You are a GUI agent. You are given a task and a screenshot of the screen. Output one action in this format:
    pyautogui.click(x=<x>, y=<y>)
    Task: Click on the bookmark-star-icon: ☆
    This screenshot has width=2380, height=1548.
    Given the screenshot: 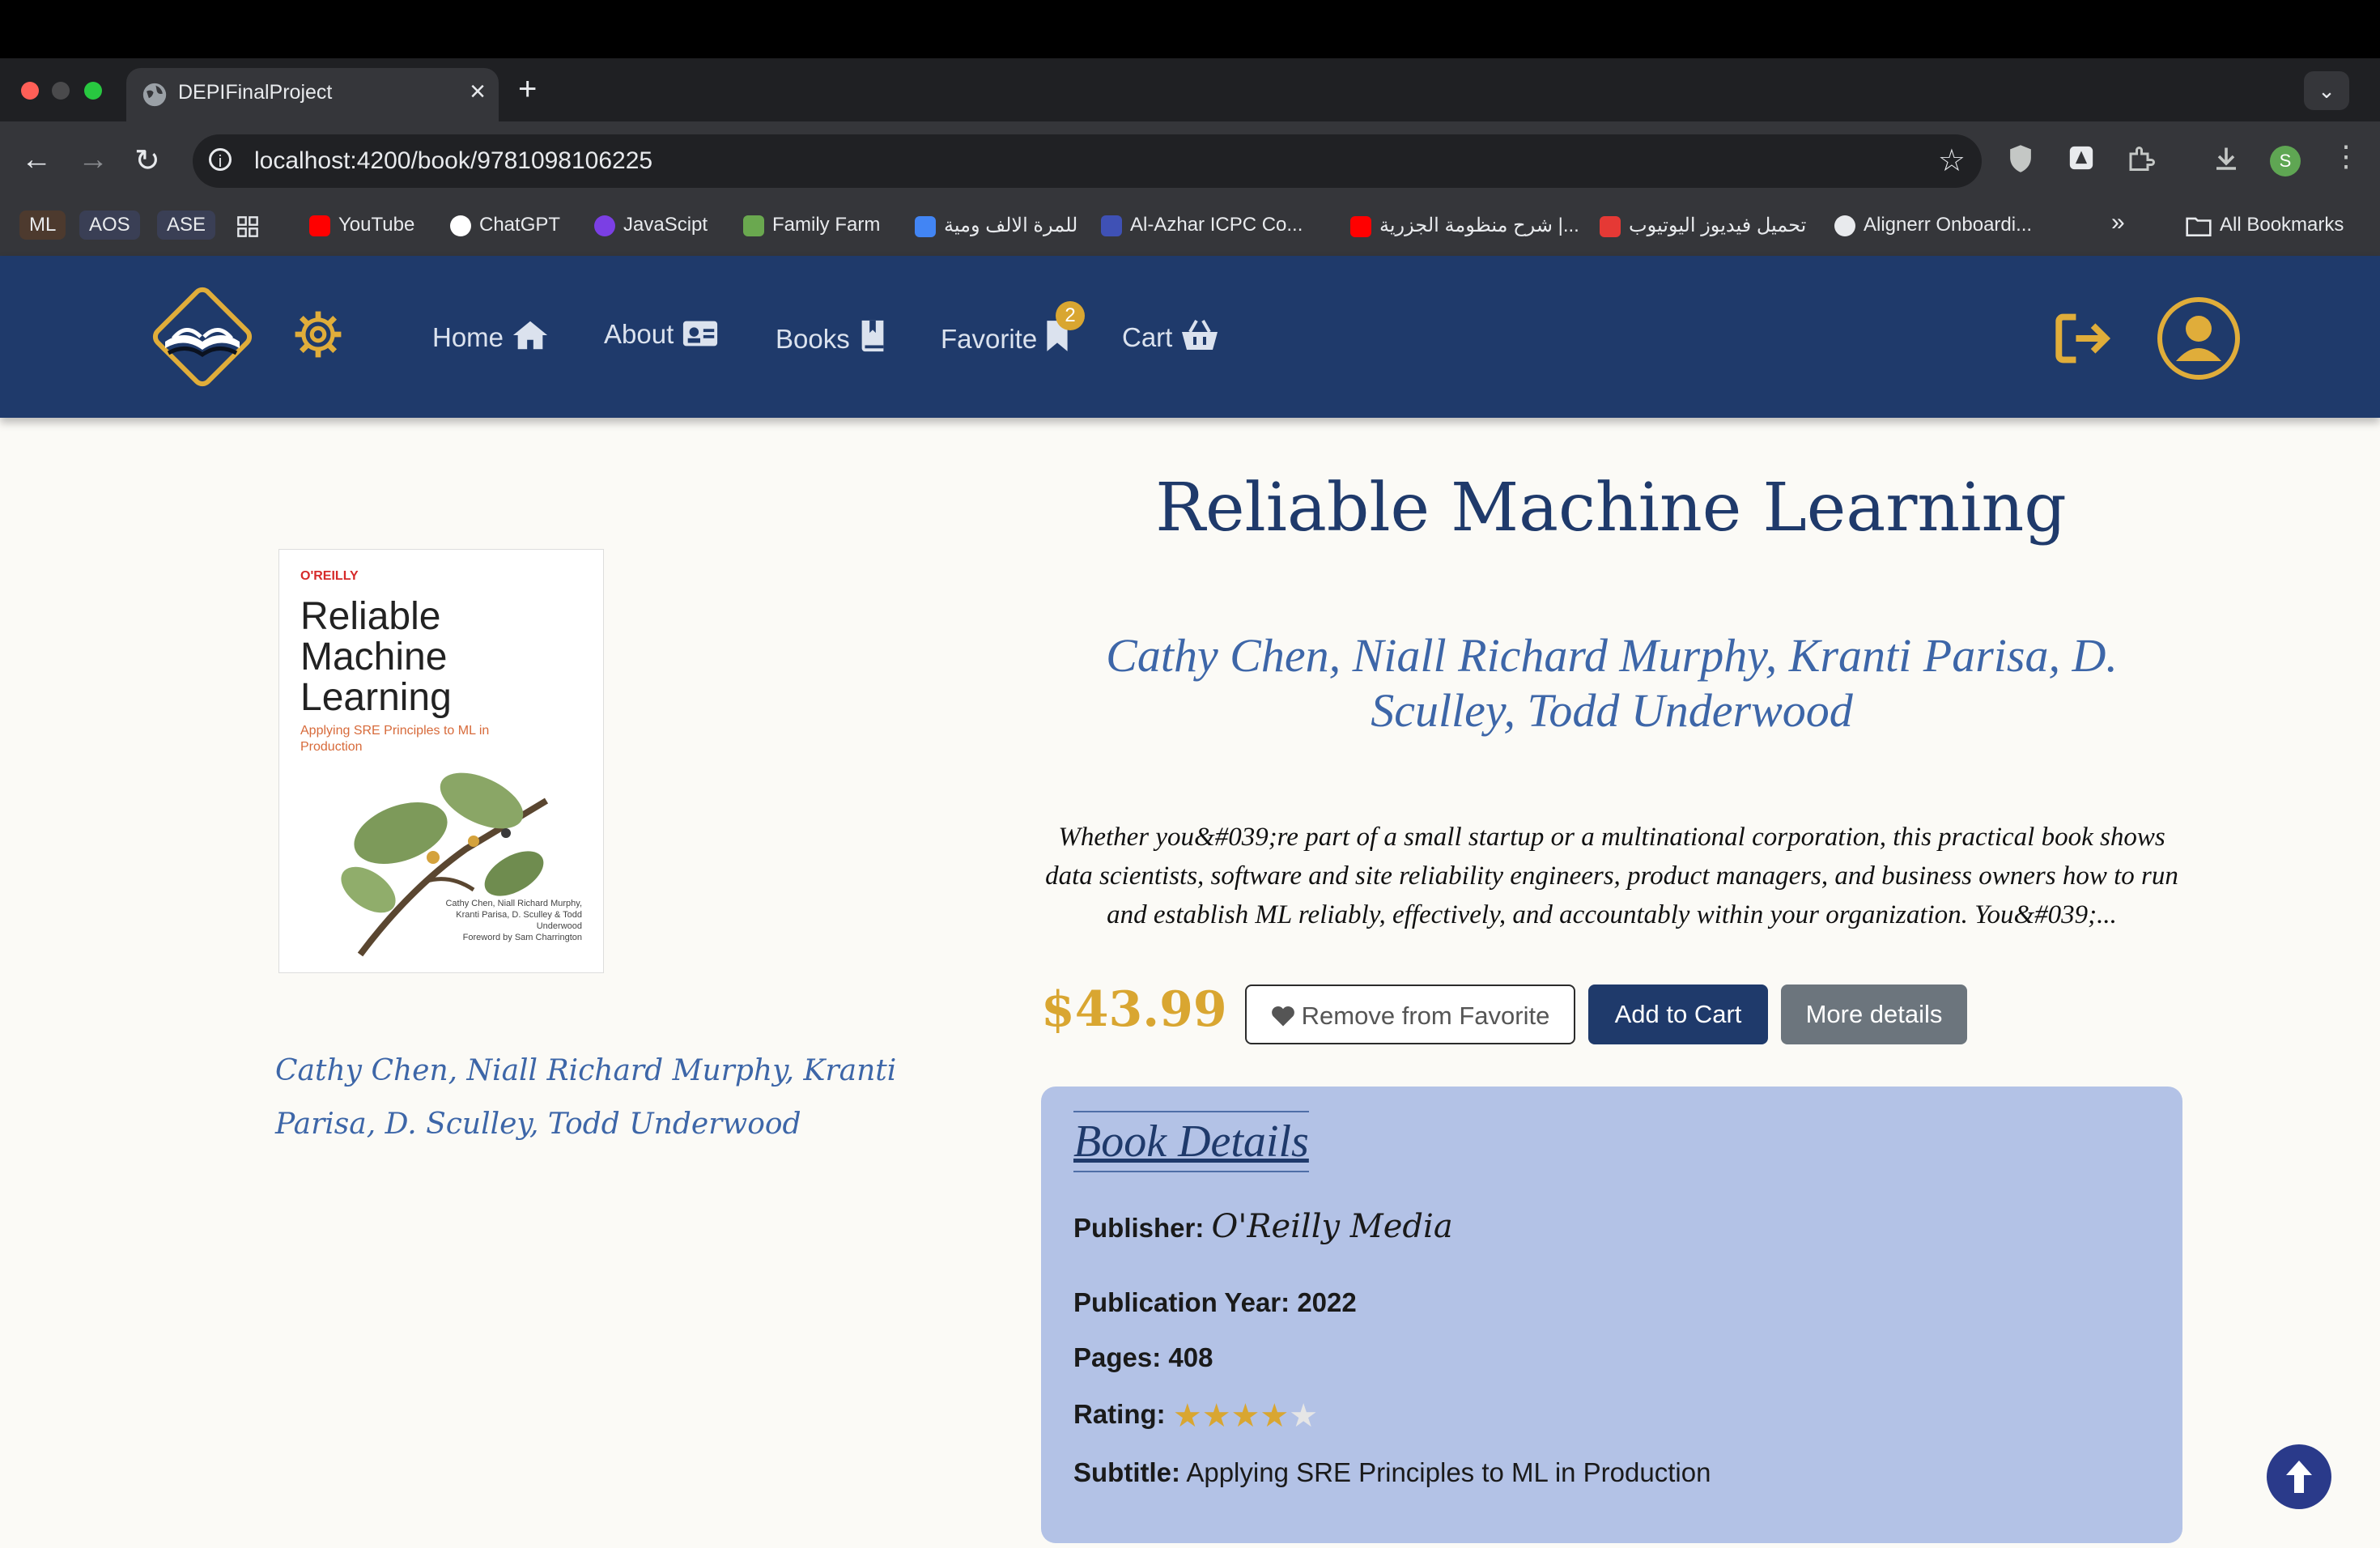 What is the action you would take?
    pyautogui.click(x=1952, y=160)
    